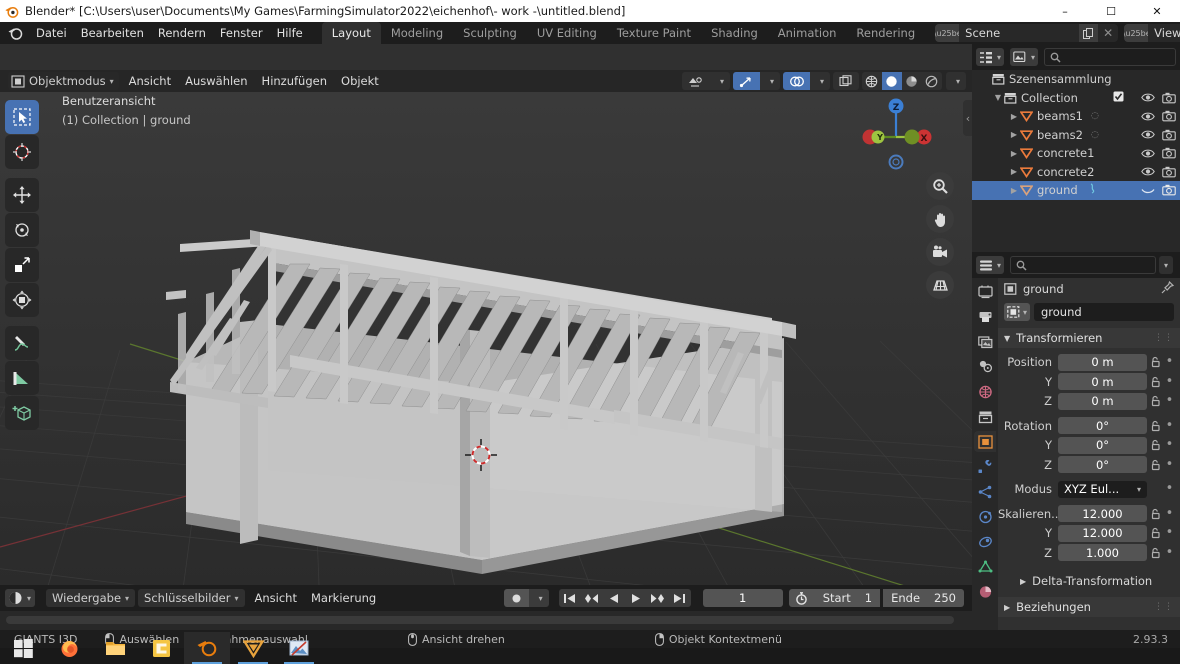  I want to click on scale-z-field: 1.000, so click(1102, 552).